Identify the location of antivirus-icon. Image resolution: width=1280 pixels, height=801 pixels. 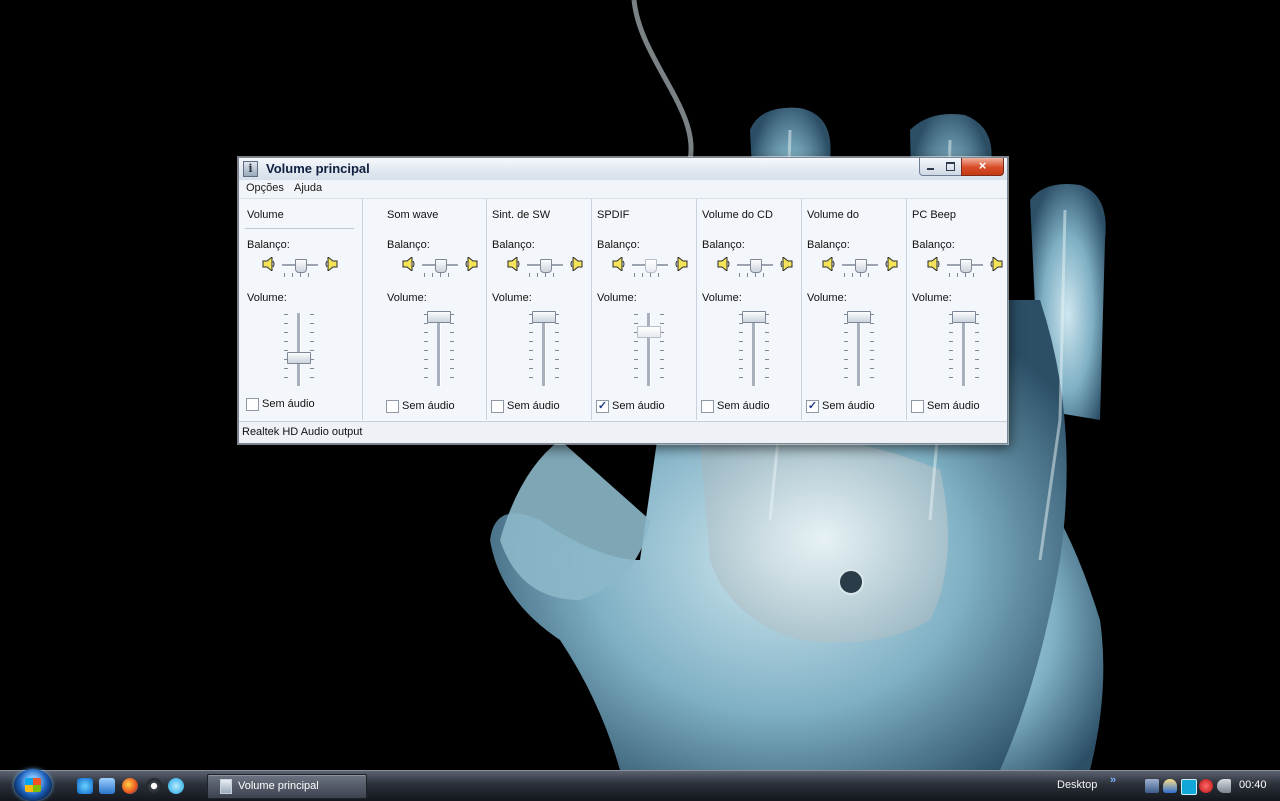
(1206, 786).